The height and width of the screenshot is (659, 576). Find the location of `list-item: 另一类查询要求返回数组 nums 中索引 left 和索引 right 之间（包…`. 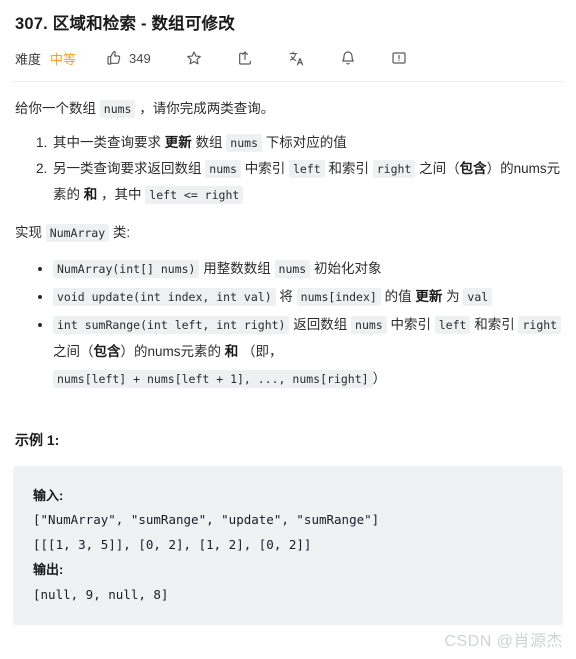

list-item: 另一类查询要求返回数组 nums 中索引 left 和索引 right 之间（包… is located at coordinates (307, 182).